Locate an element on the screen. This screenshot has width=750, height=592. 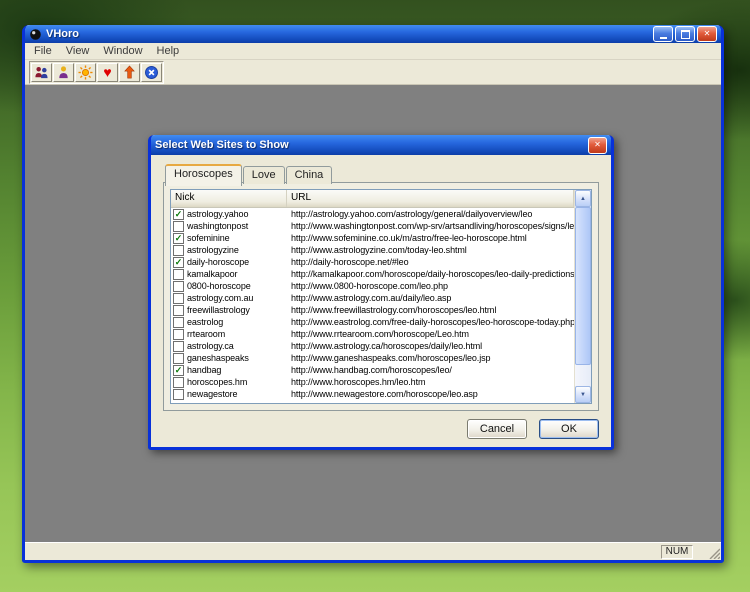
column-header-url: URL is located at coordinates (430, 198).